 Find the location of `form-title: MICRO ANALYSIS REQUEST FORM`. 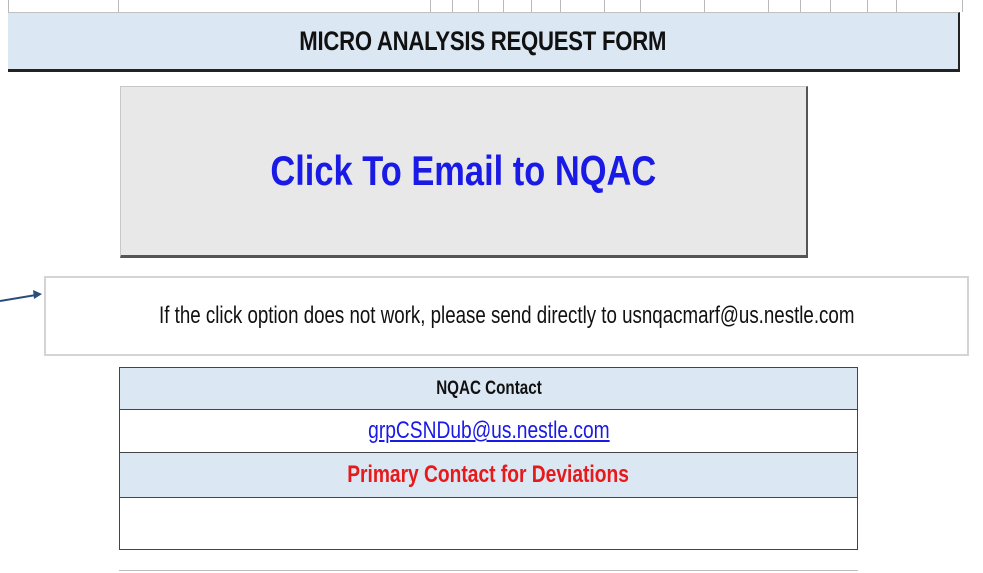

form-title: MICRO ANALYSIS REQUEST FORM is located at coordinates (483, 40).